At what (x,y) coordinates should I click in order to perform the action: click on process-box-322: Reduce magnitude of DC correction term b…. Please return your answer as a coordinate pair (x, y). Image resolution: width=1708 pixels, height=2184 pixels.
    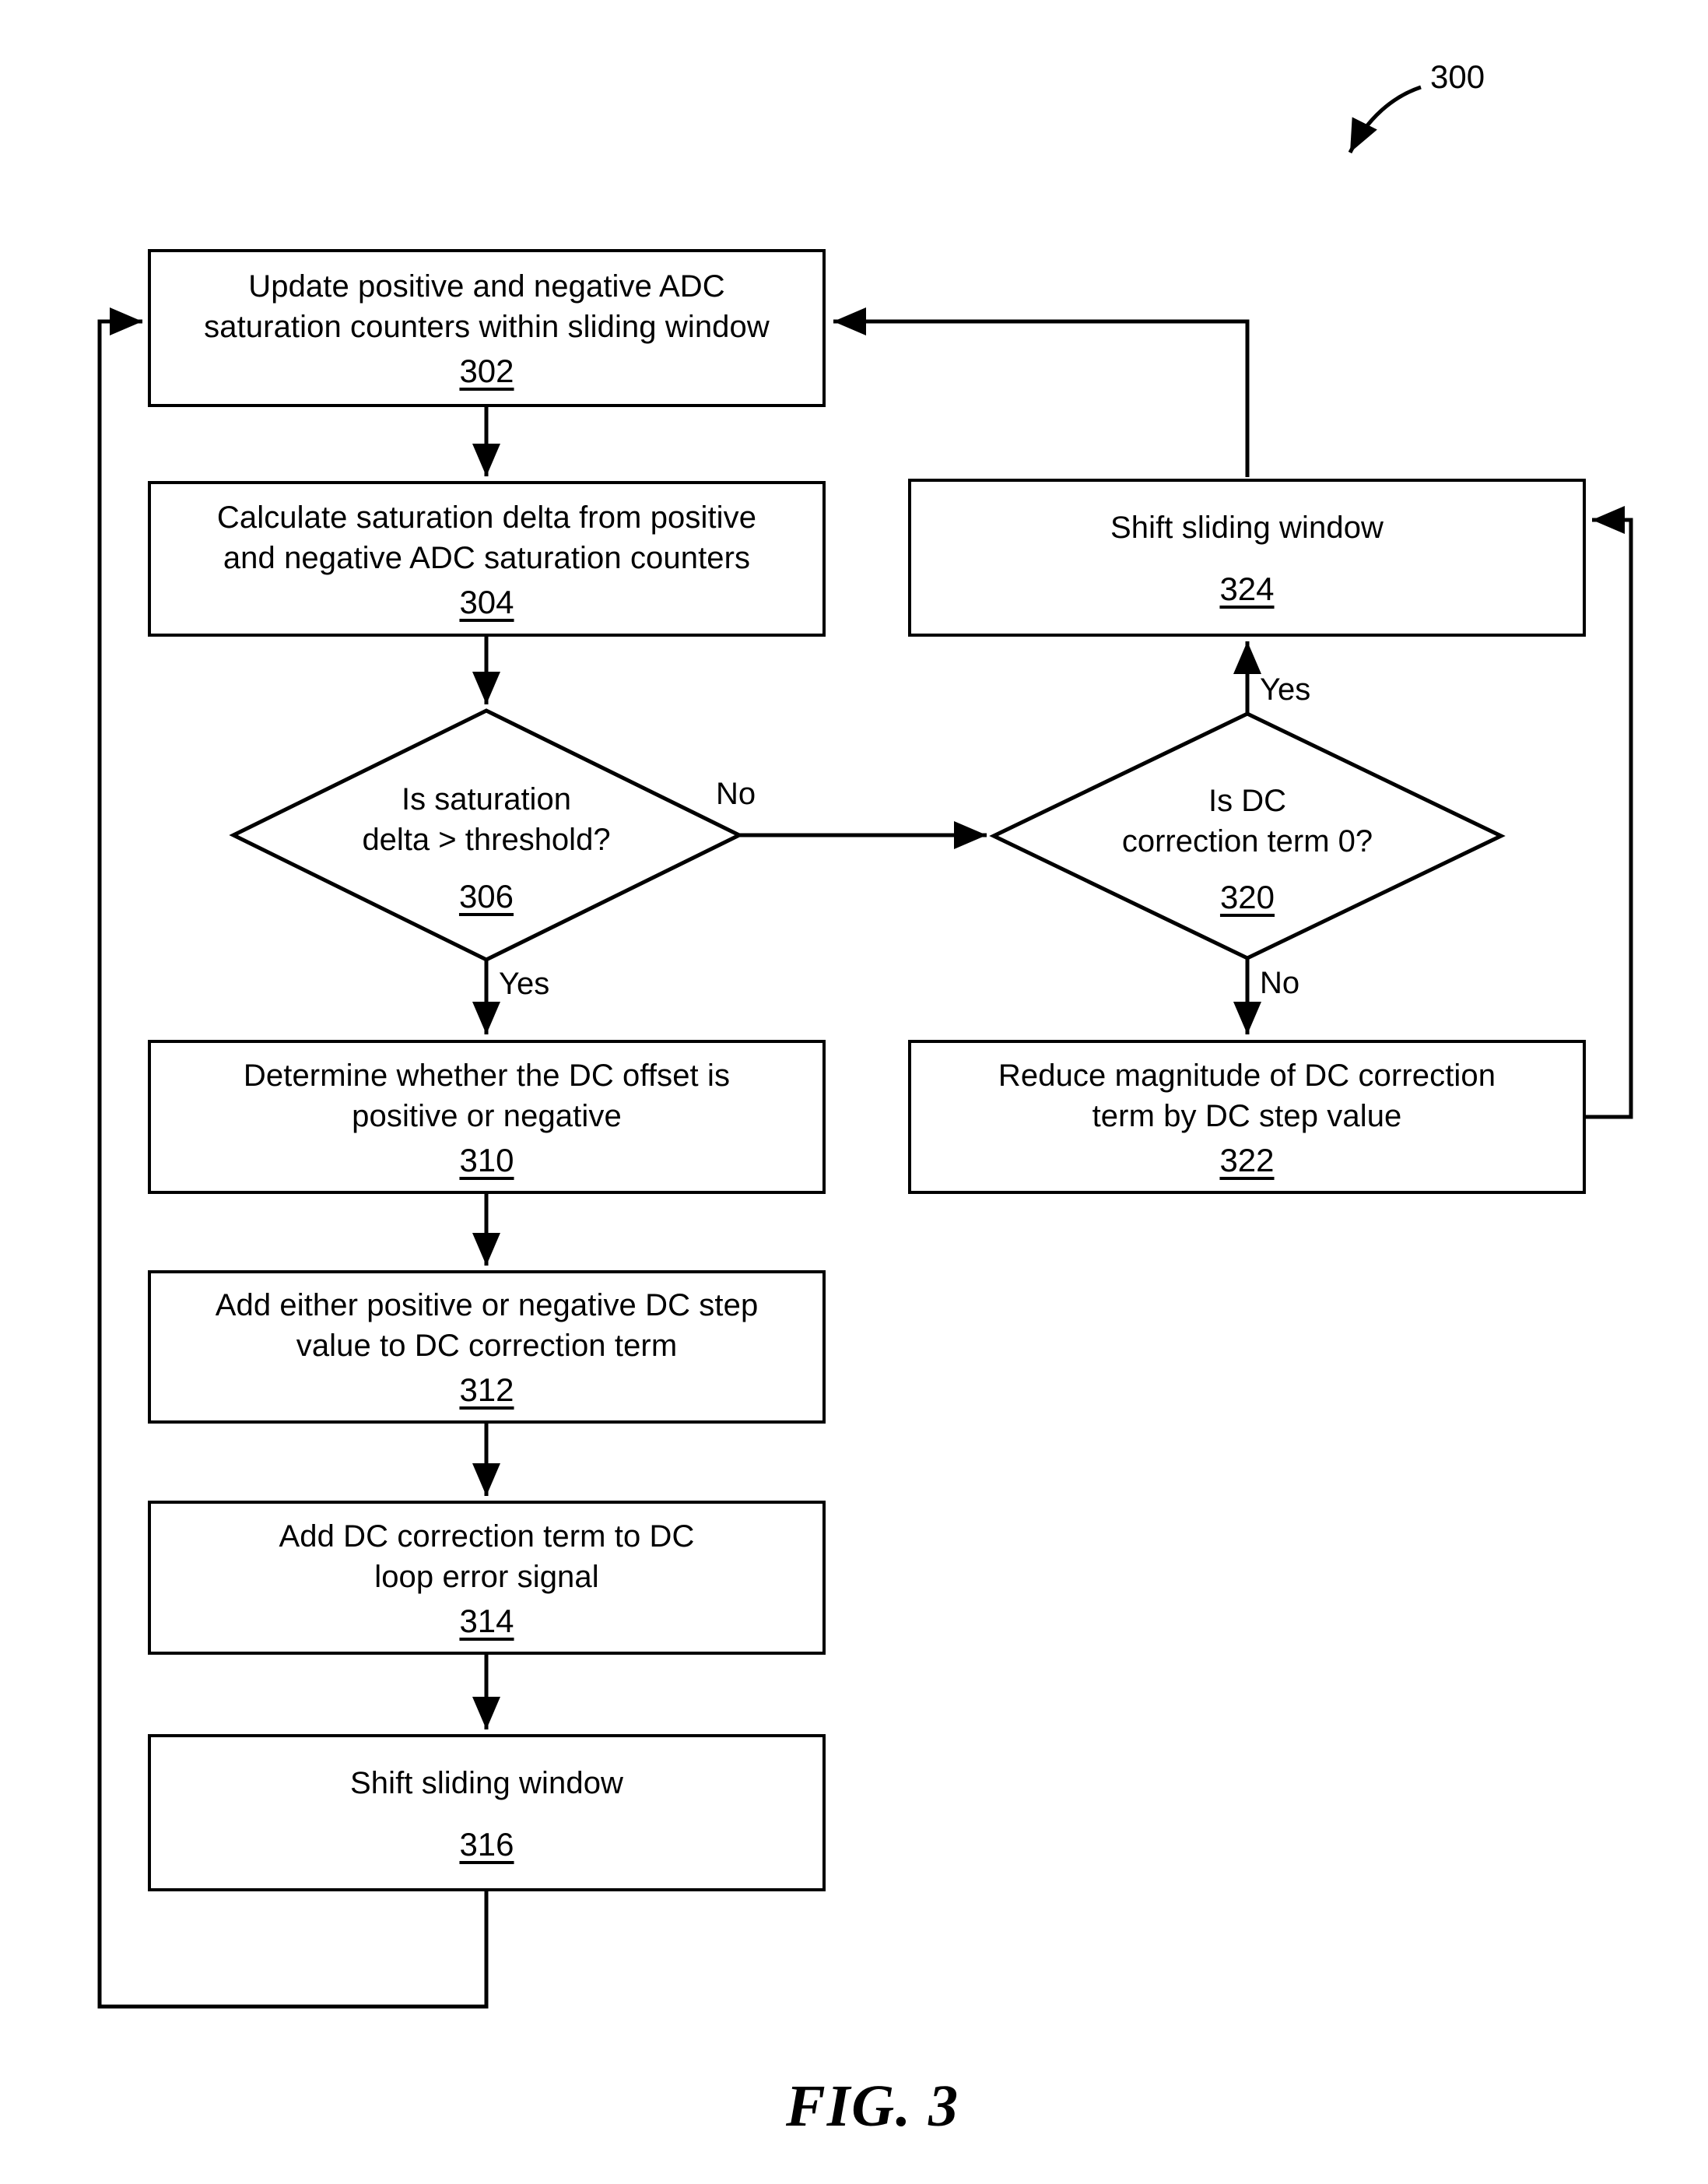
    Looking at the image, I should click on (1247, 1117).